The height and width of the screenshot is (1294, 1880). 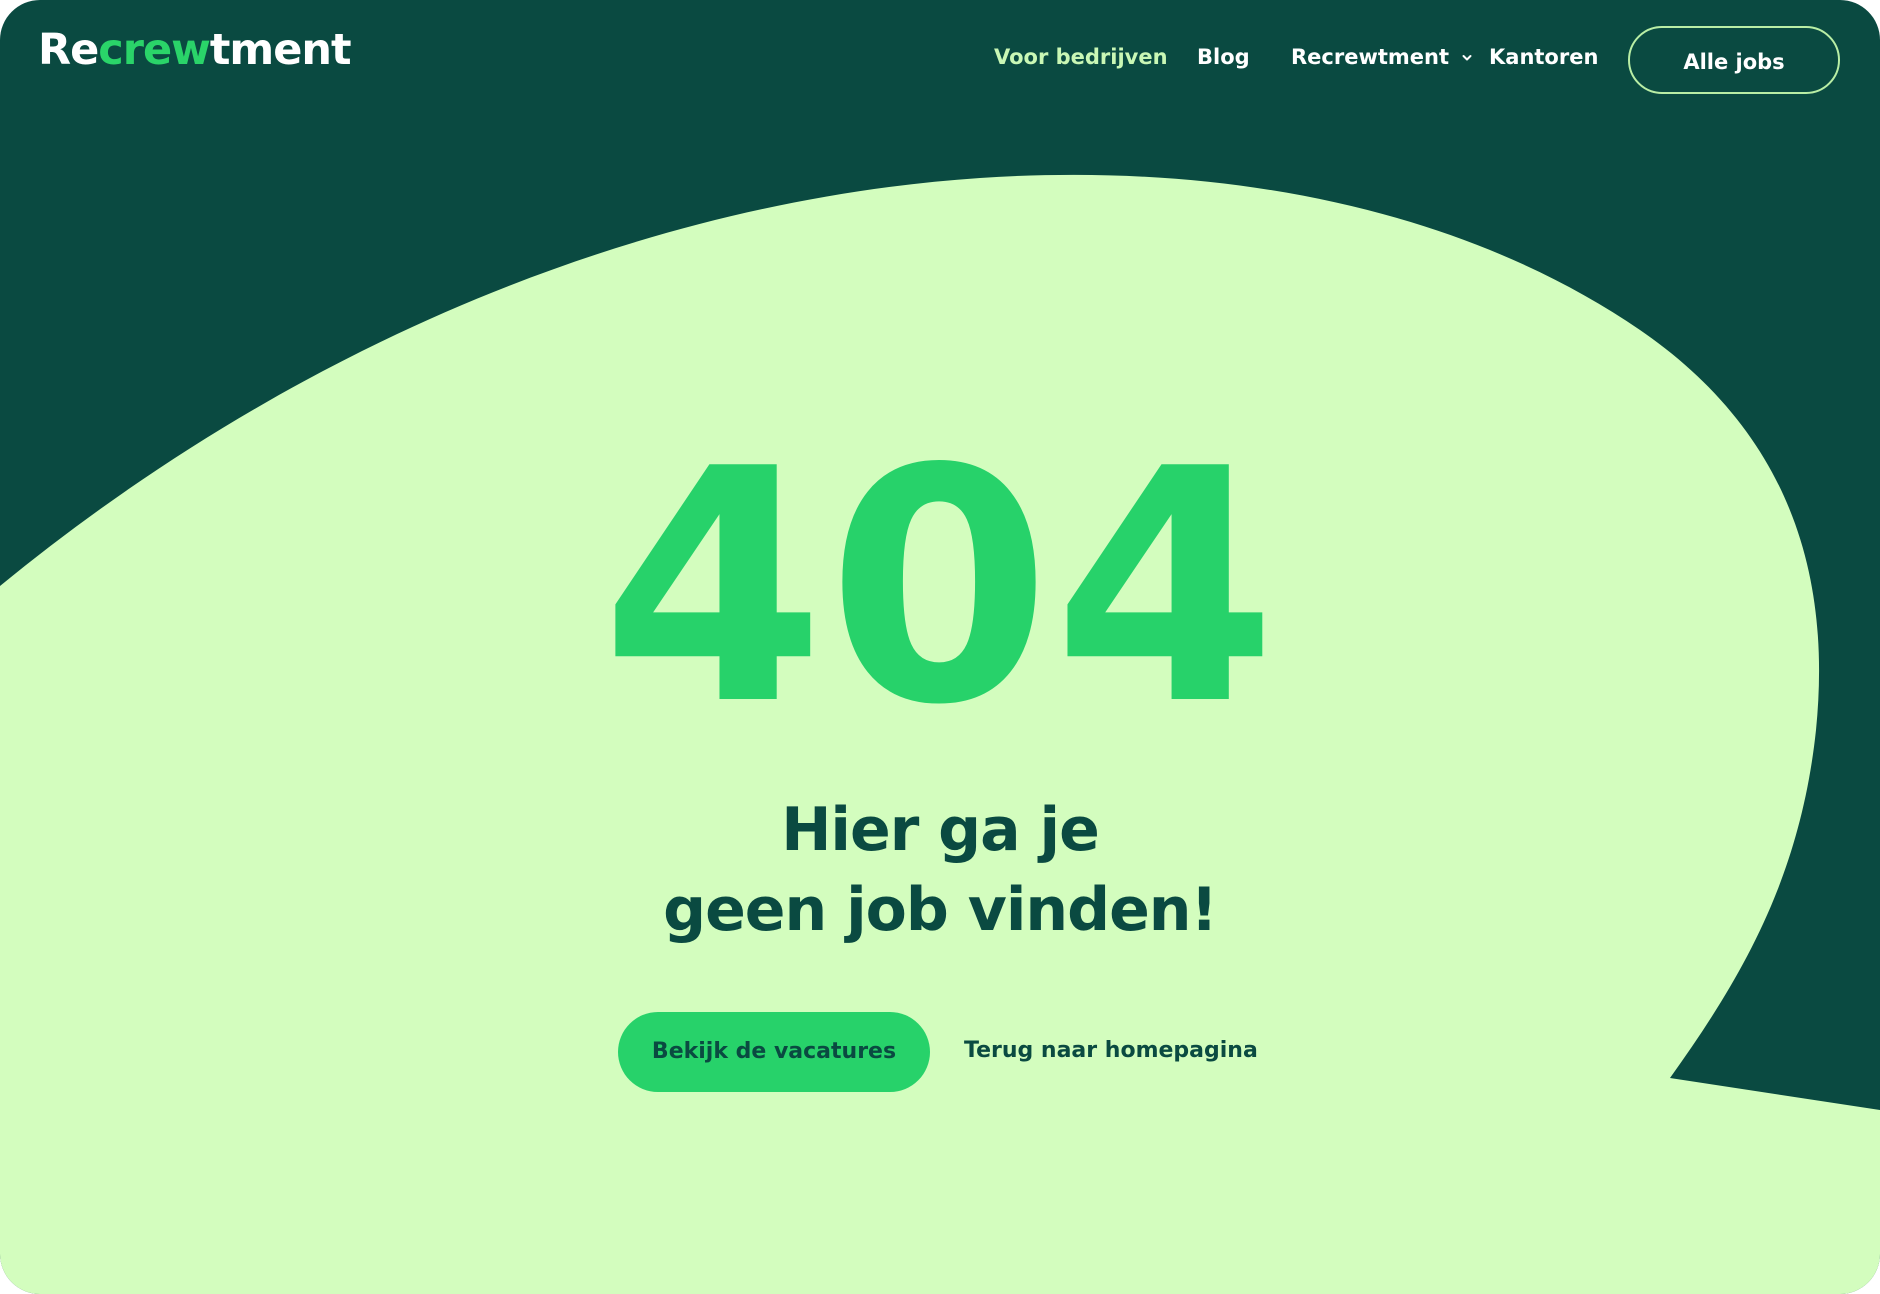 What do you see at coordinates (940, 60) in the screenshot?
I see `main-navigation: Voor bedrijven Blog Recrewtment Kantoren` at bounding box center [940, 60].